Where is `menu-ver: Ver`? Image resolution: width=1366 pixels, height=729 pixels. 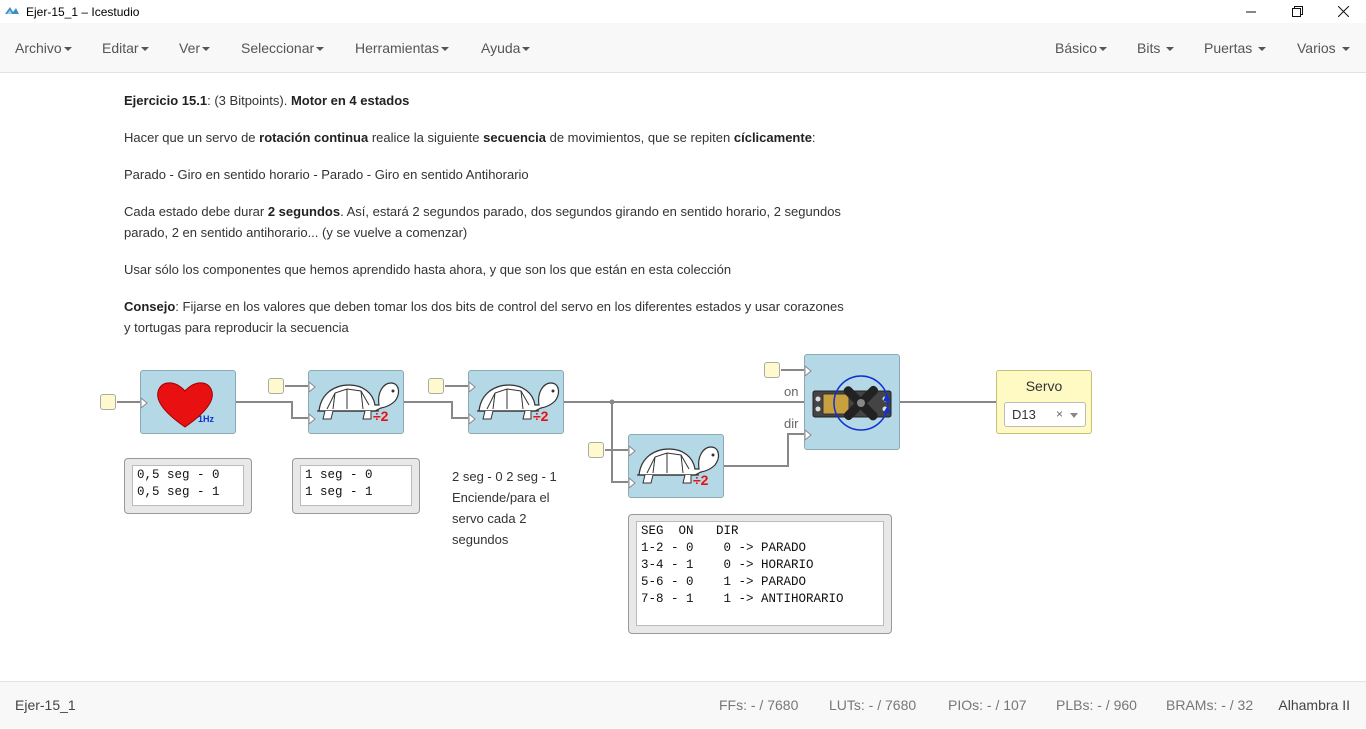 menu-ver: Ver is located at coordinates (195, 48).